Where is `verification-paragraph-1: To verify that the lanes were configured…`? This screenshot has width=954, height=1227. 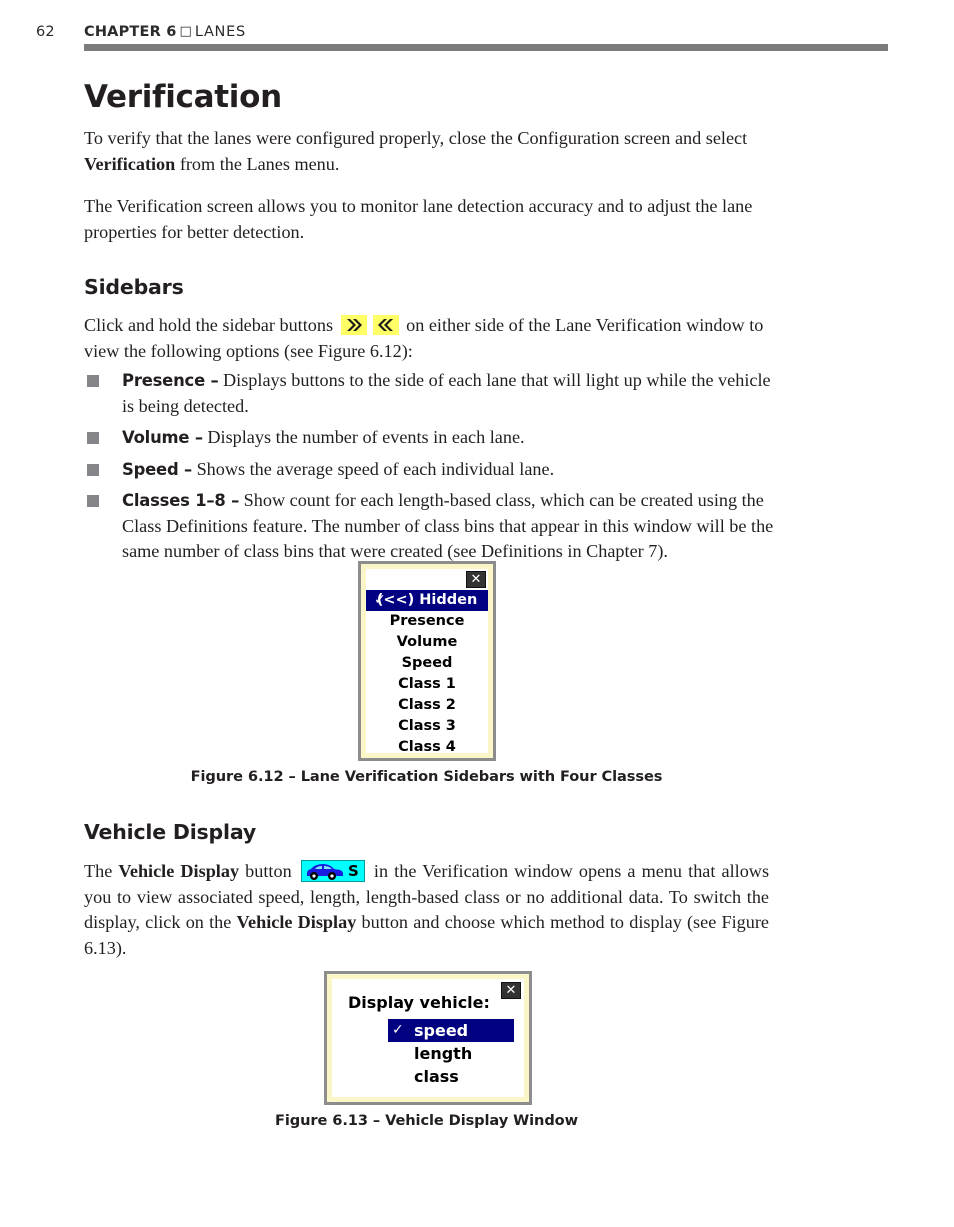 verification-paragraph-1: To verify that the lanes were configured… is located at coordinates (426, 151).